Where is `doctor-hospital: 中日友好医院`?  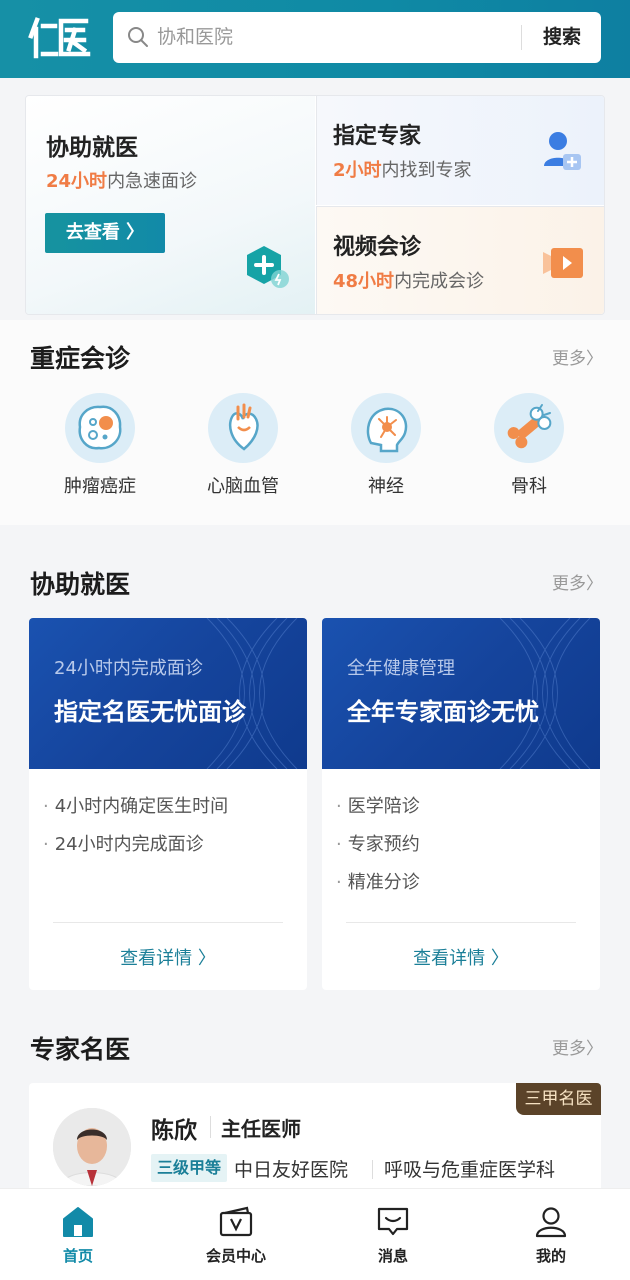 doctor-hospital: 中日友好医院 is located at coordinates (291, 1170).